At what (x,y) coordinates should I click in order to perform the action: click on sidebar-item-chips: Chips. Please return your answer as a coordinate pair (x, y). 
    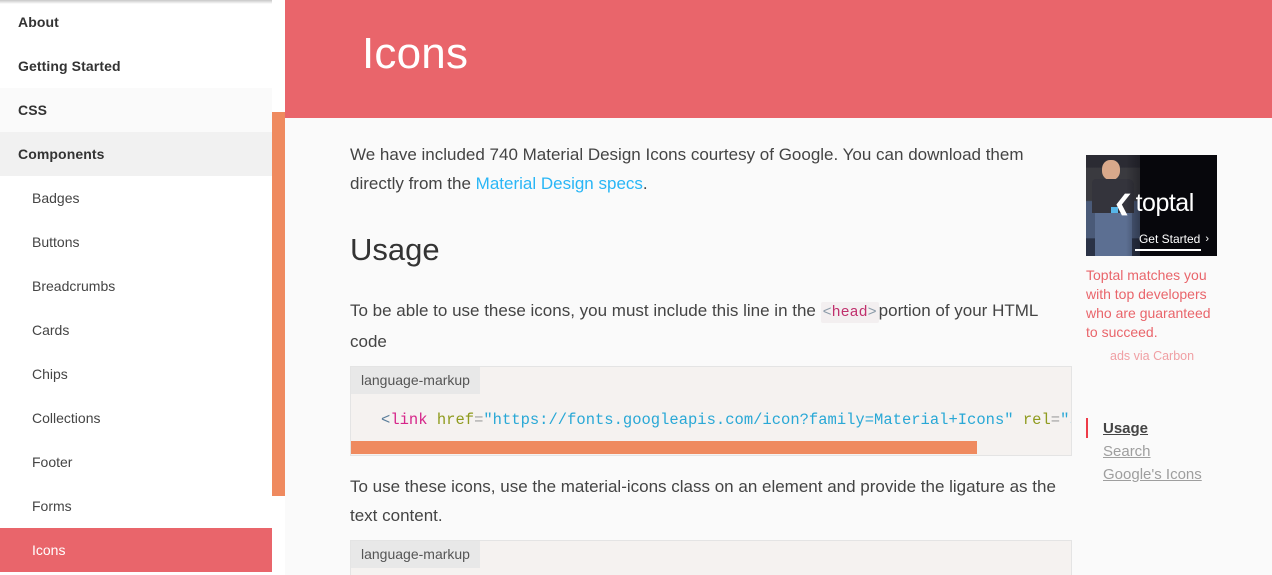
    Looking at the image, I should click on (136, 374).